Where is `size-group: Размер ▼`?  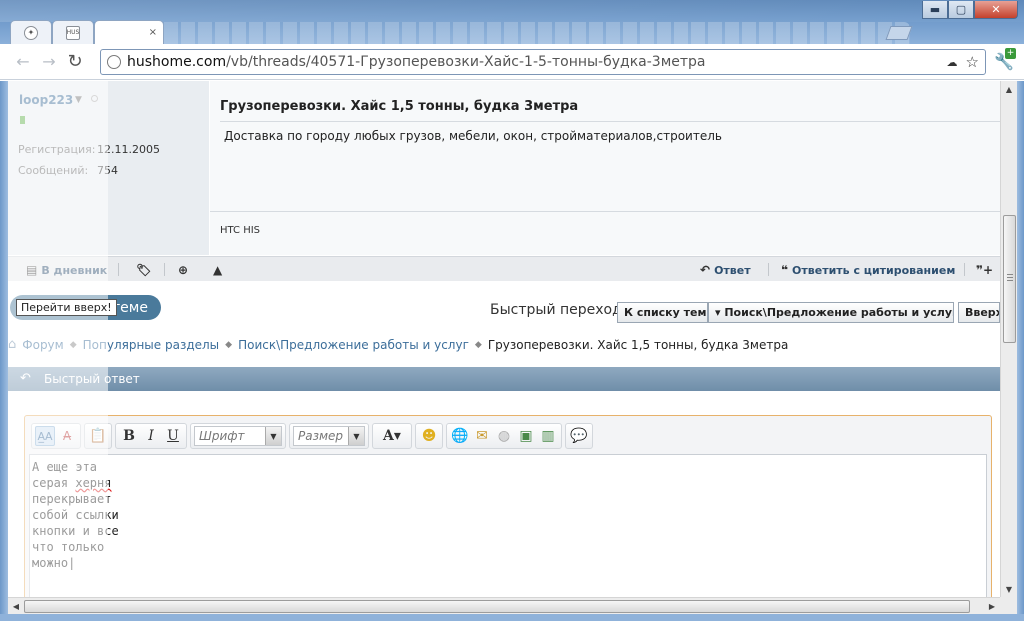 size-group: Размер ▼ is located at coordinates (329, 436).